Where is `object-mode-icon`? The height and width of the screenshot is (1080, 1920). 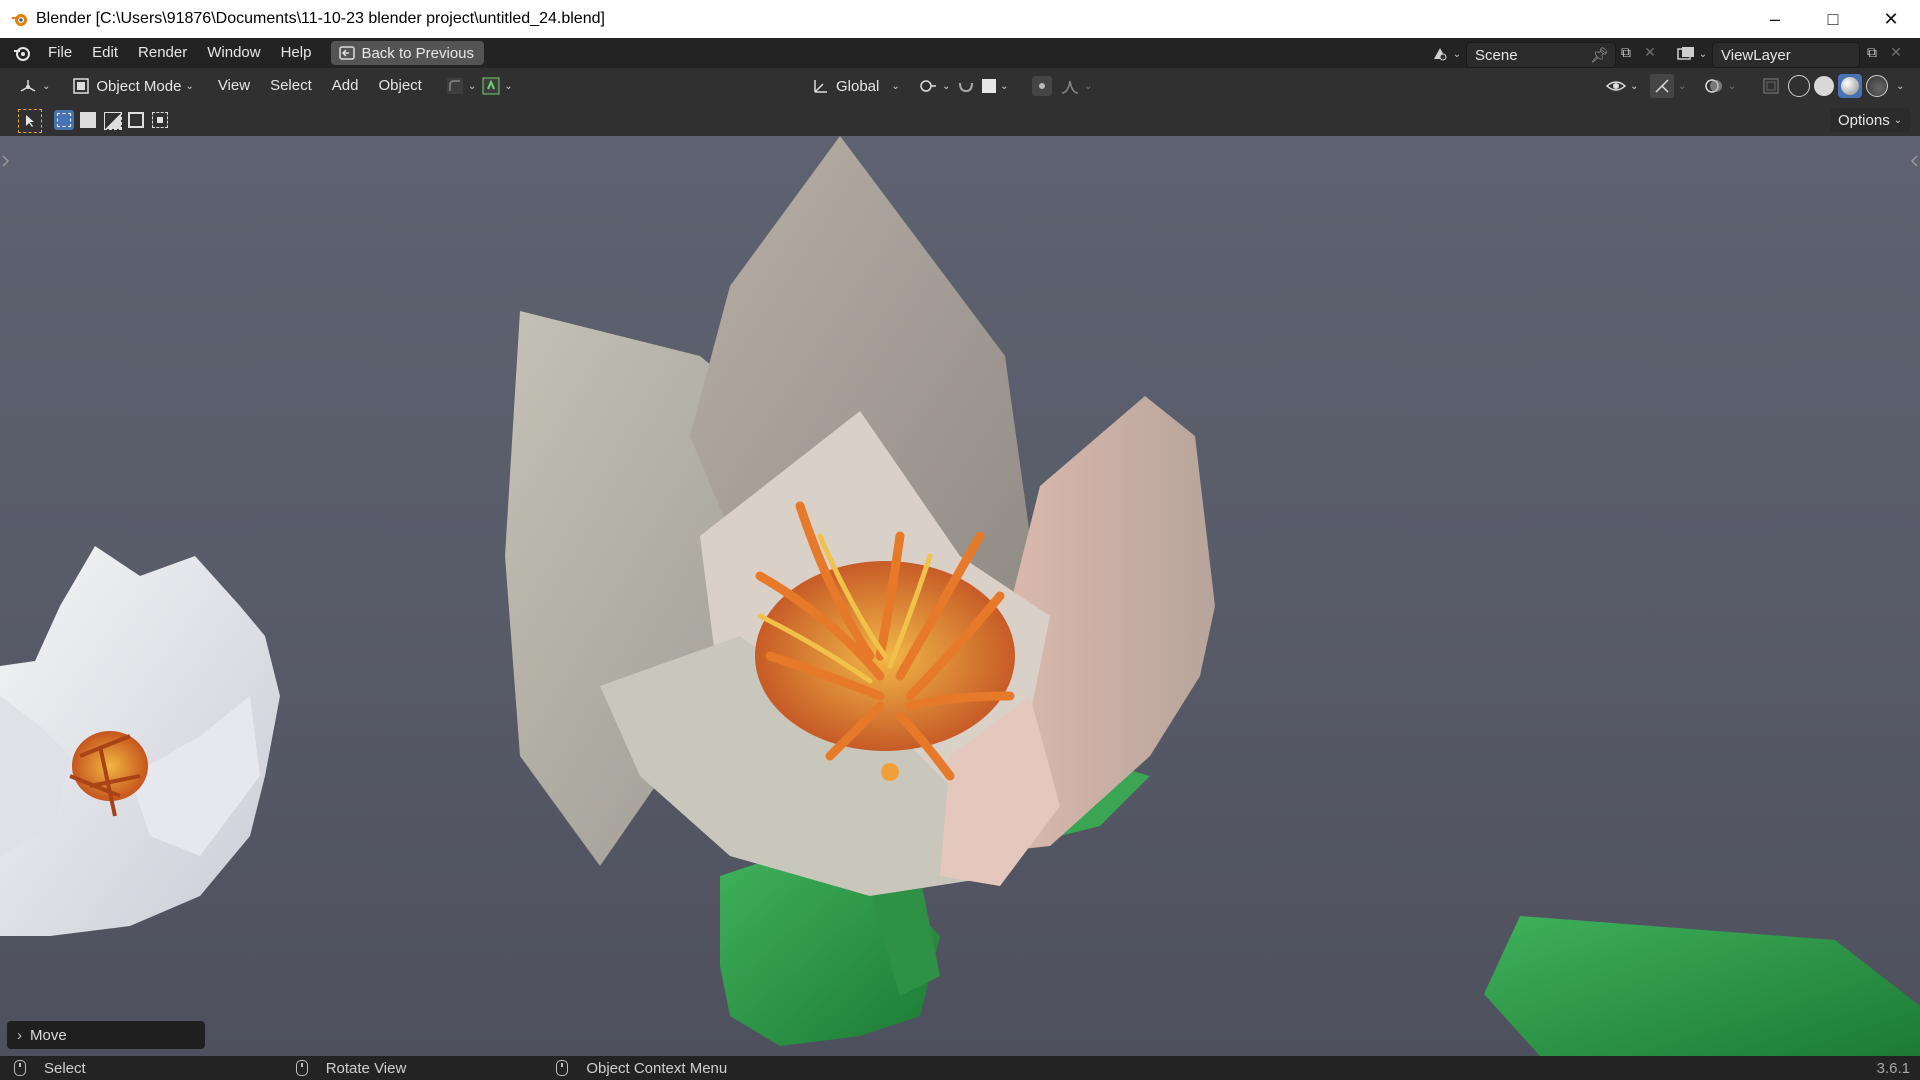
object-mode-icon is located at coordinates (81, 86).